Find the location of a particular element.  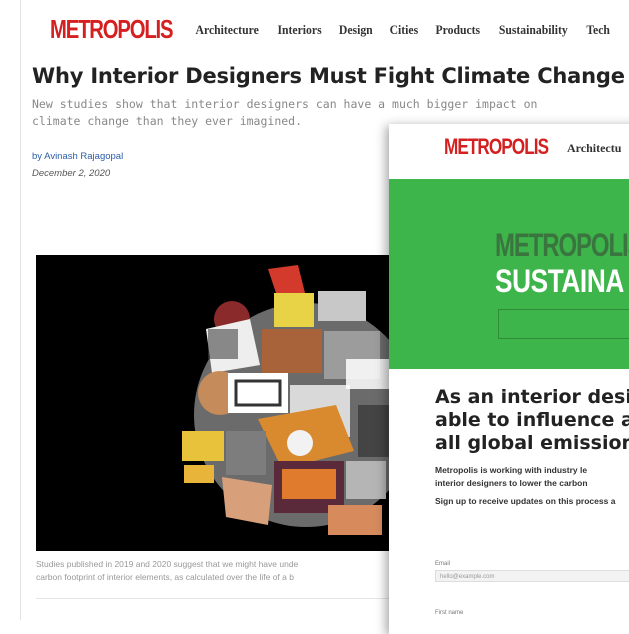

popup-body-line-1: Metropolis is working with industry le is located at coordinates (511, 470).